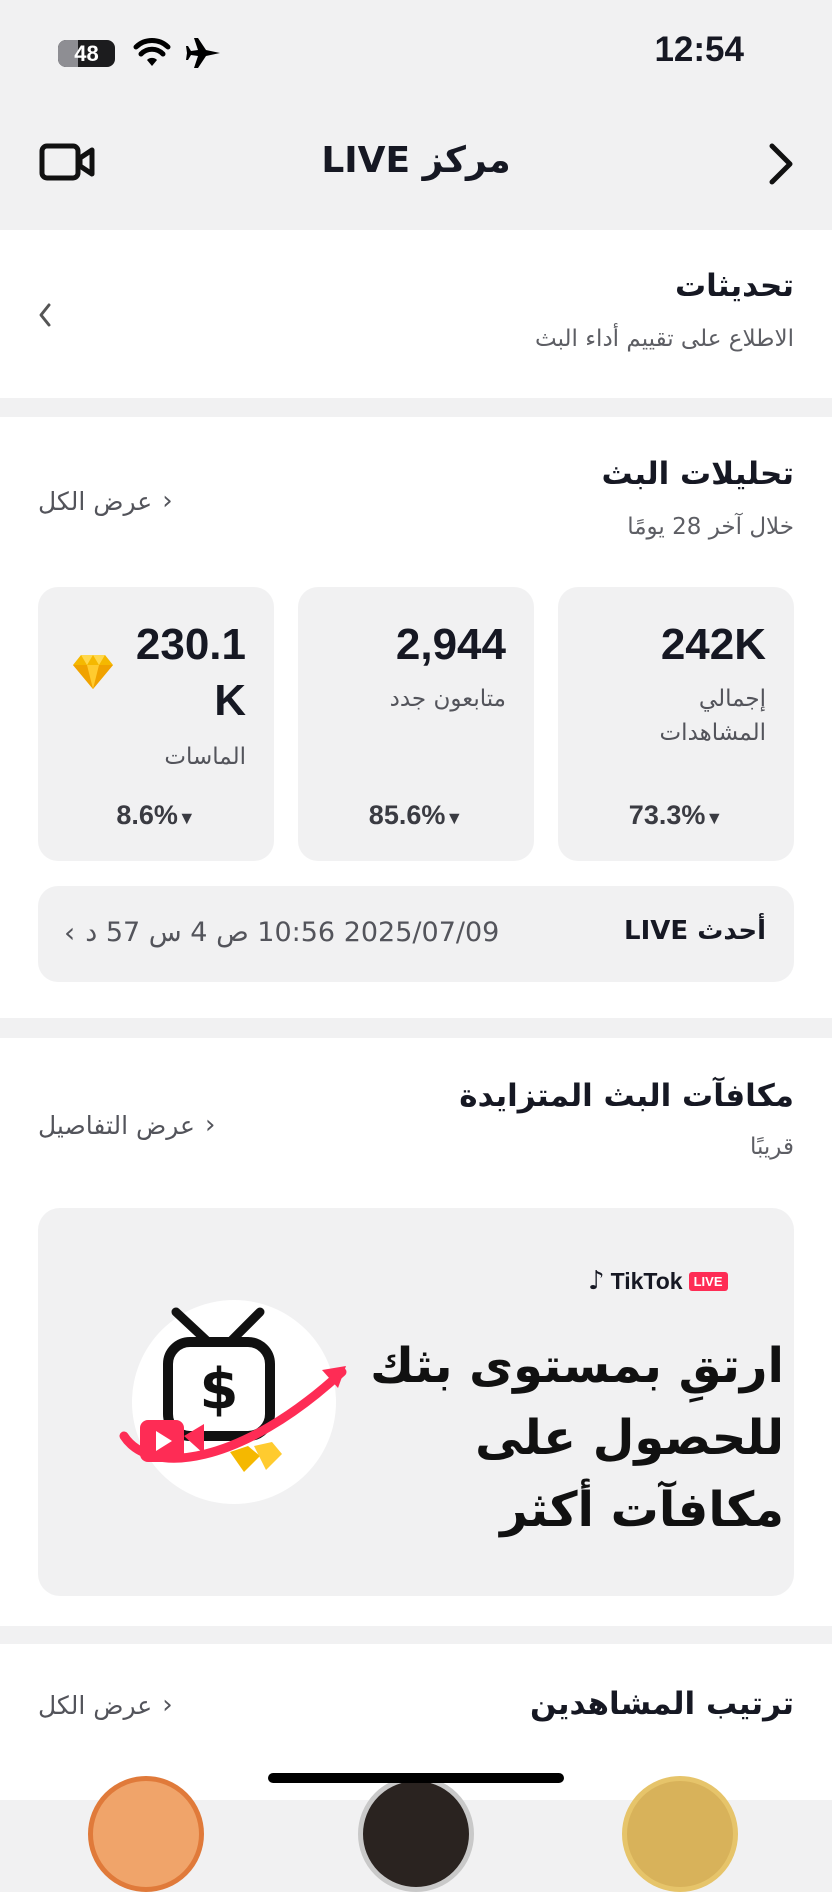 The width and height of the screenshot is (832, 1892). What do you see at coordinates (658, 1281) in the screenshot?
I see `tiktok-live-logo: ♪ TikTok LIVE` at bounding box center [658, 1281].